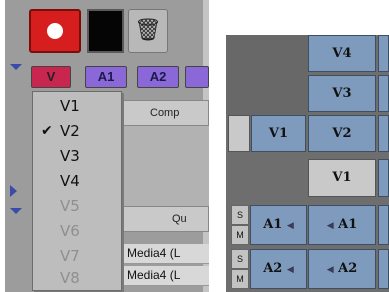 This screenshot has height=292, width=389. What do you see at coordinates (70, 256) in the screenshot?
I see `menu-item-label: V7` at bounding box center [70, 256].